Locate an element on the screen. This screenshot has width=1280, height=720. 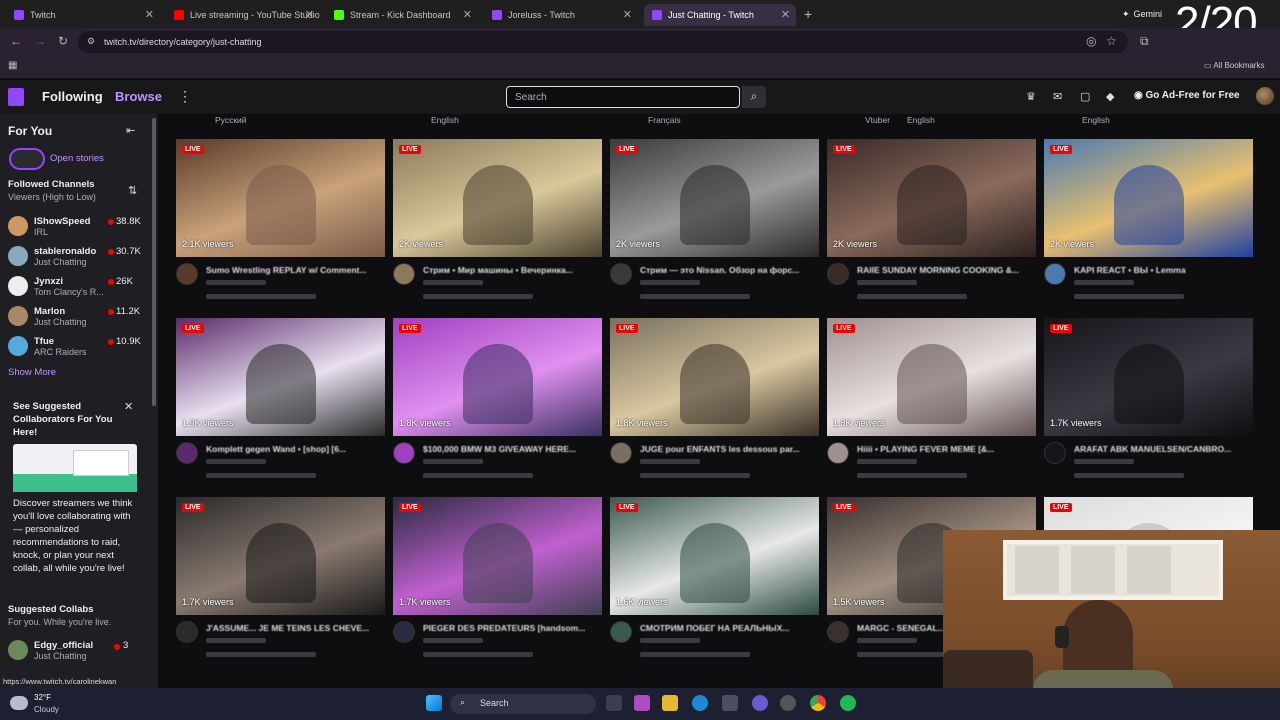
chrome-icon is located at coordinates (818, 703).